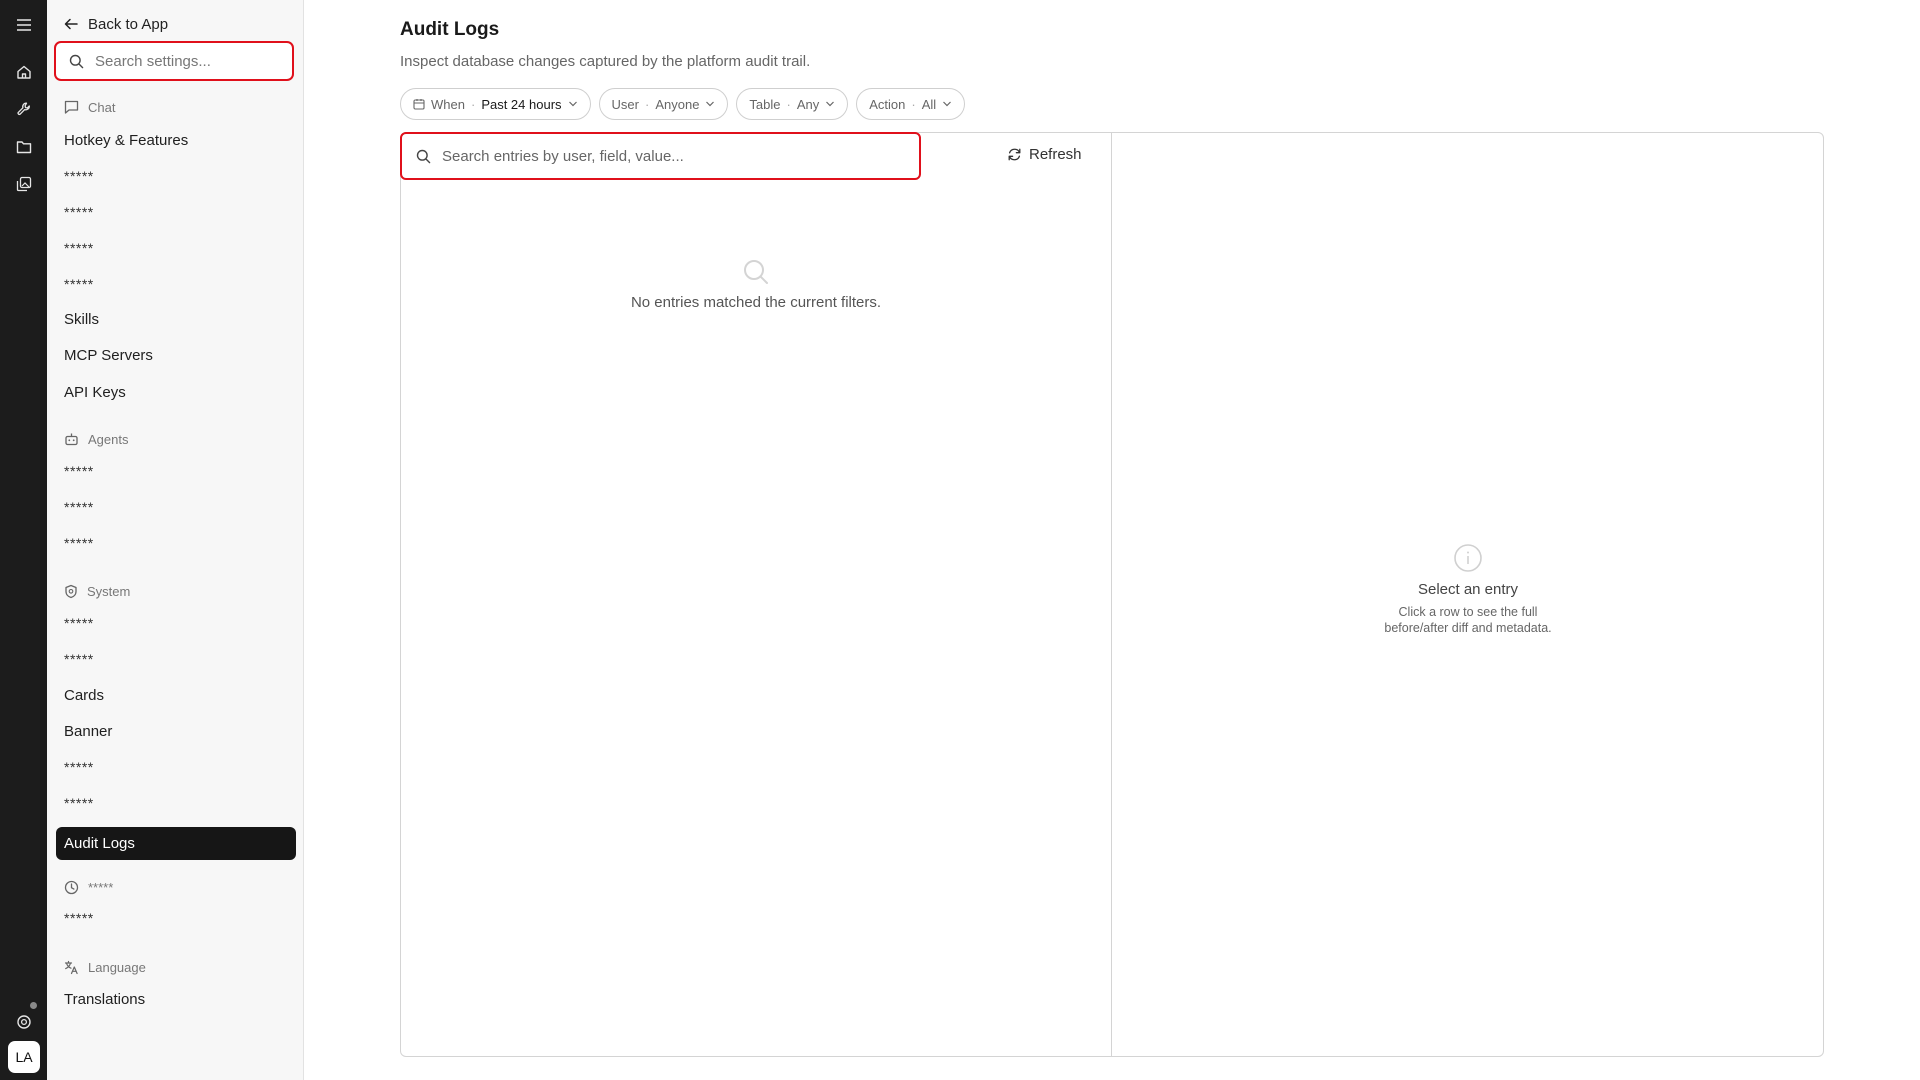 The width and height of the screenshot is (1920, 1080). I want to click on section-masked: *****, so click(88, 887).